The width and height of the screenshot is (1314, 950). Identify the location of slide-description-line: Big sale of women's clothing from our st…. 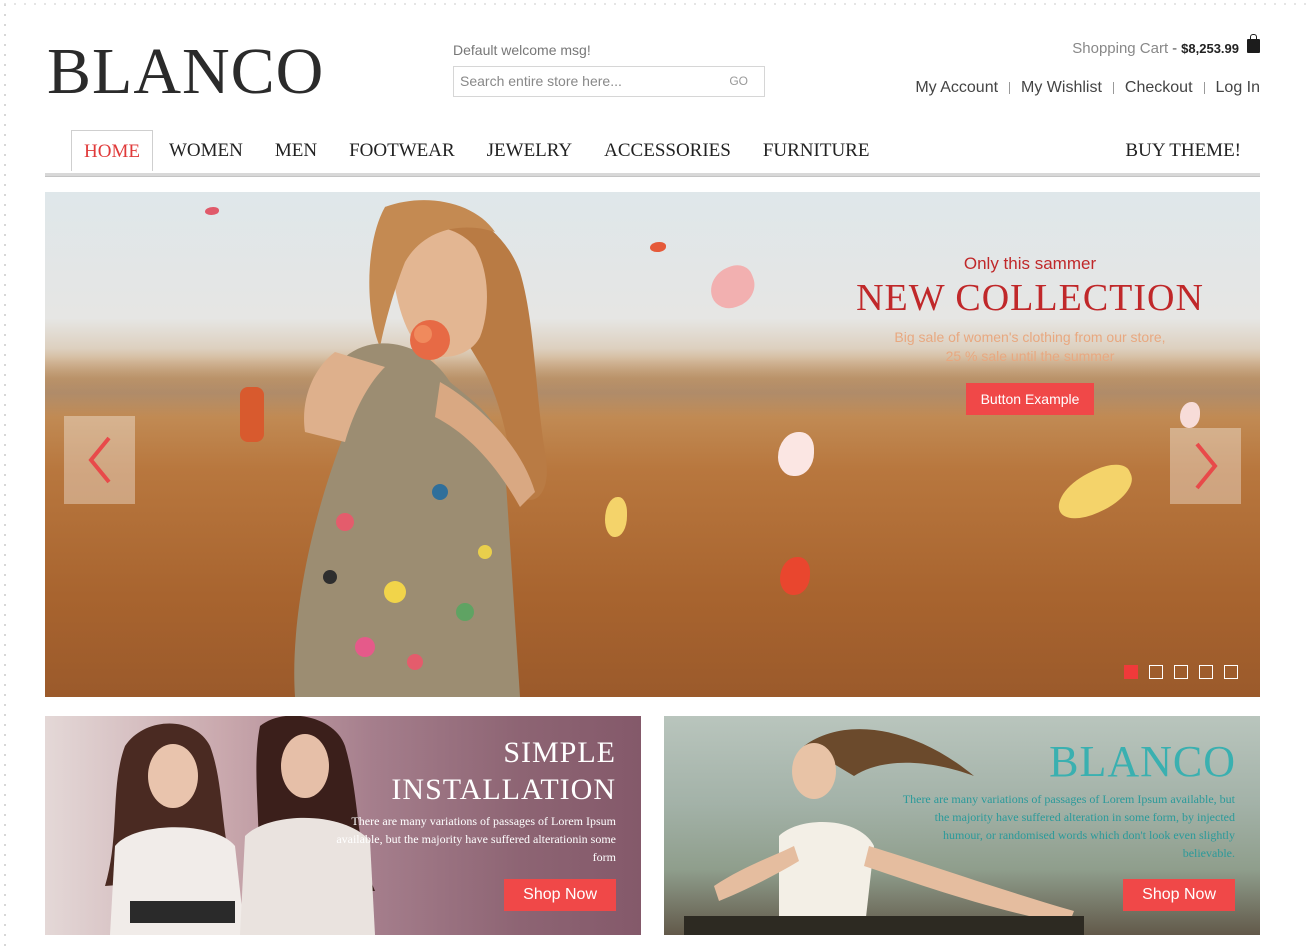
(1030, 337).